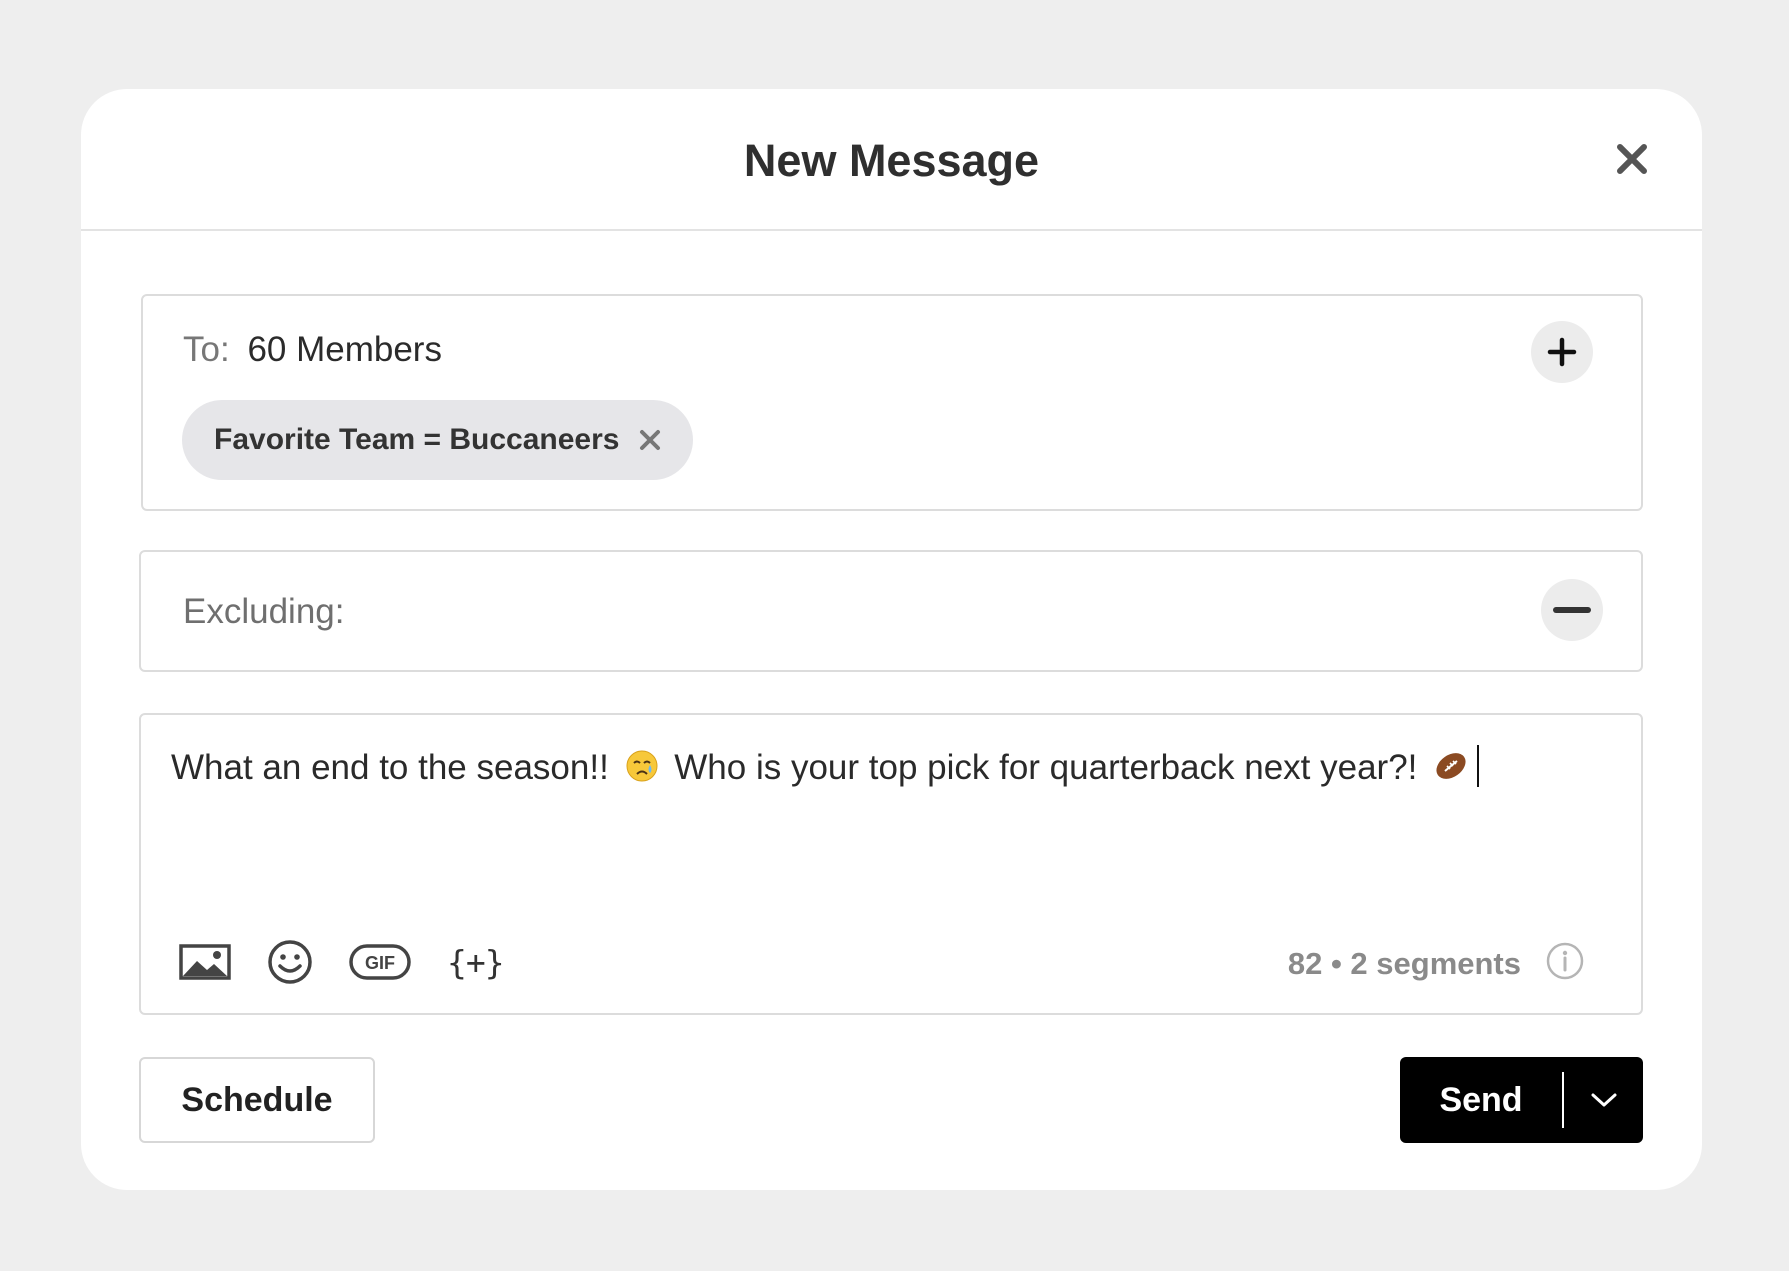 The width and height of the screenshot is (1789, 1271). I want to click on crying-face-emoji, so click(642, 766).